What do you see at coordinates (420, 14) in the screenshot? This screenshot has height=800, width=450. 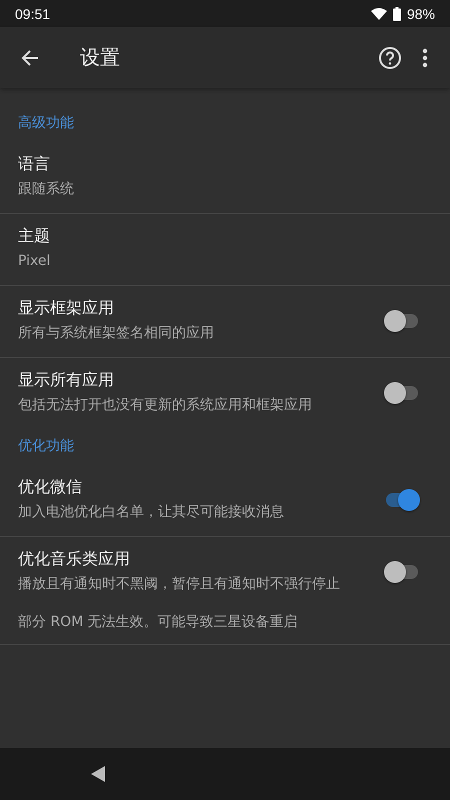 I see `battery-percent: 98%` at bounding box center [420, 14].